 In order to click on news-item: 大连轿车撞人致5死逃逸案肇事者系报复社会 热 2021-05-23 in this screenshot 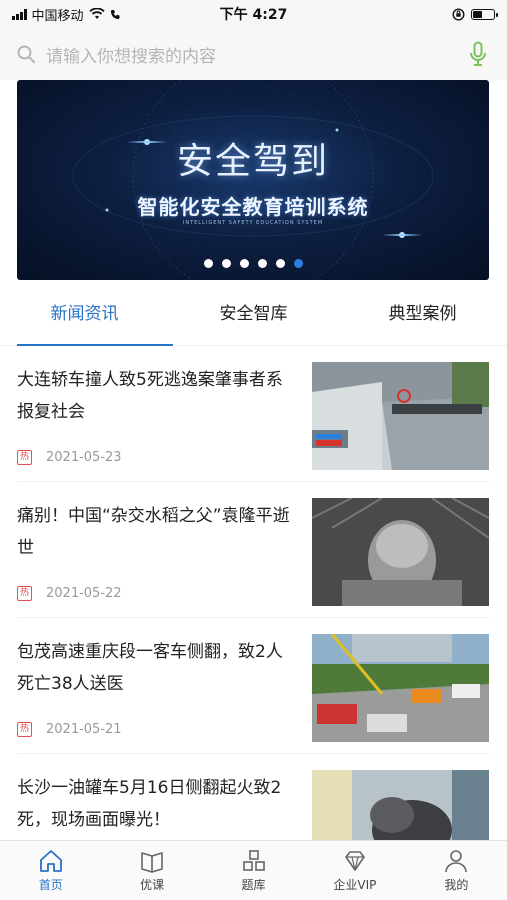, I will do `click(253, 414)`.